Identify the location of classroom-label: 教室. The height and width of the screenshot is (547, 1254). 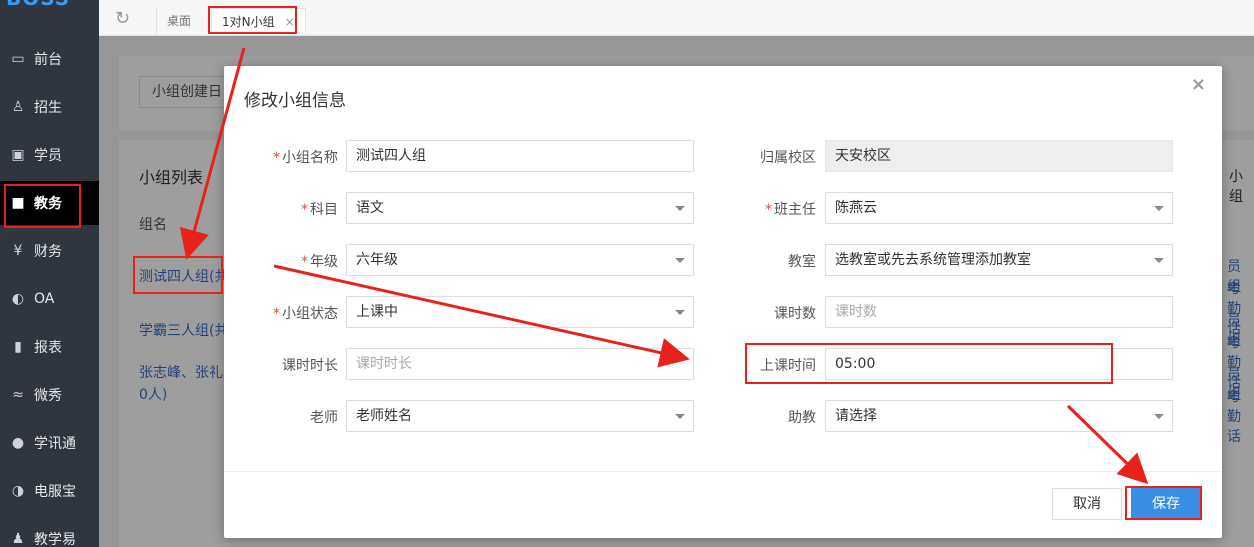
(802, 262).